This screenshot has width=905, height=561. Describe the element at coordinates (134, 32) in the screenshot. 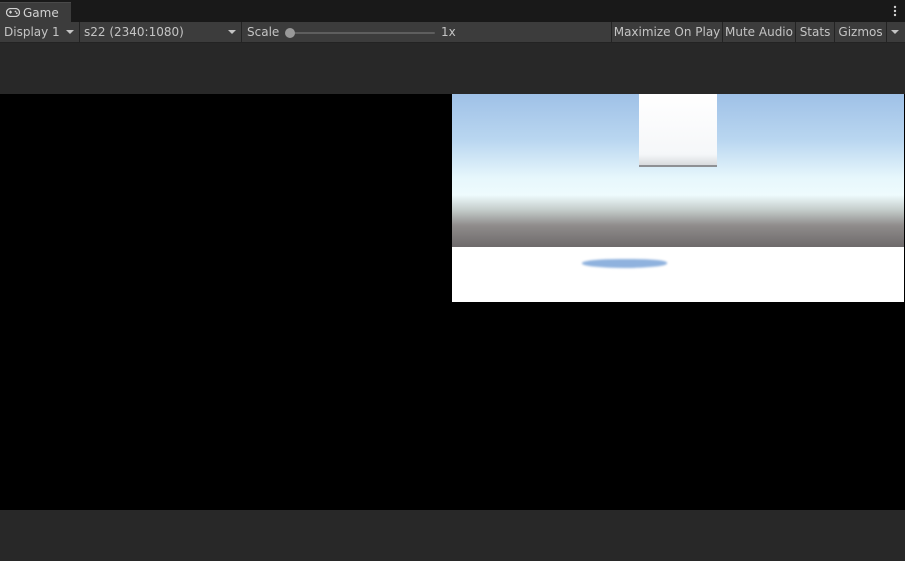

I see `resolution-dropdown-label: s22 (2340:1080)` at that location.